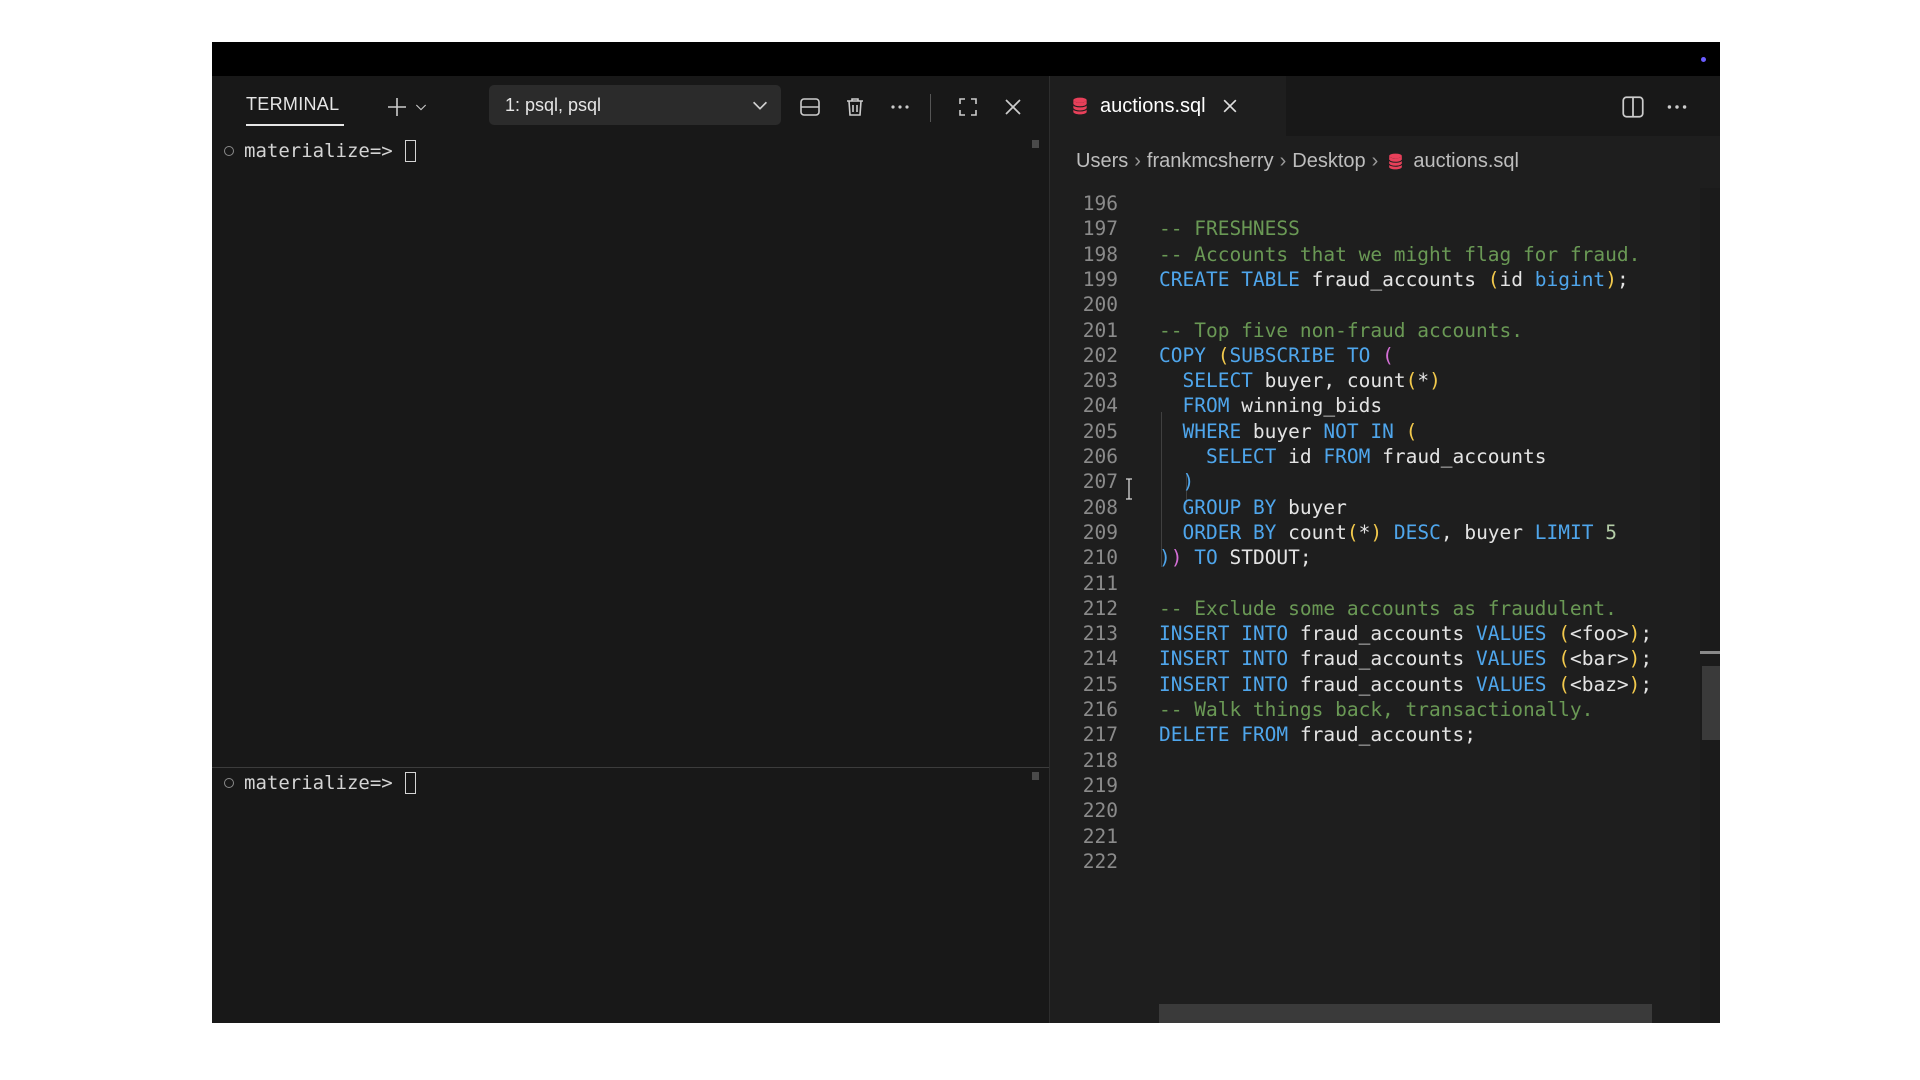  What do you see at coordinates (1703, 59) in the screenshot?
I see `status-dot` at bounding box center [1703, 59].